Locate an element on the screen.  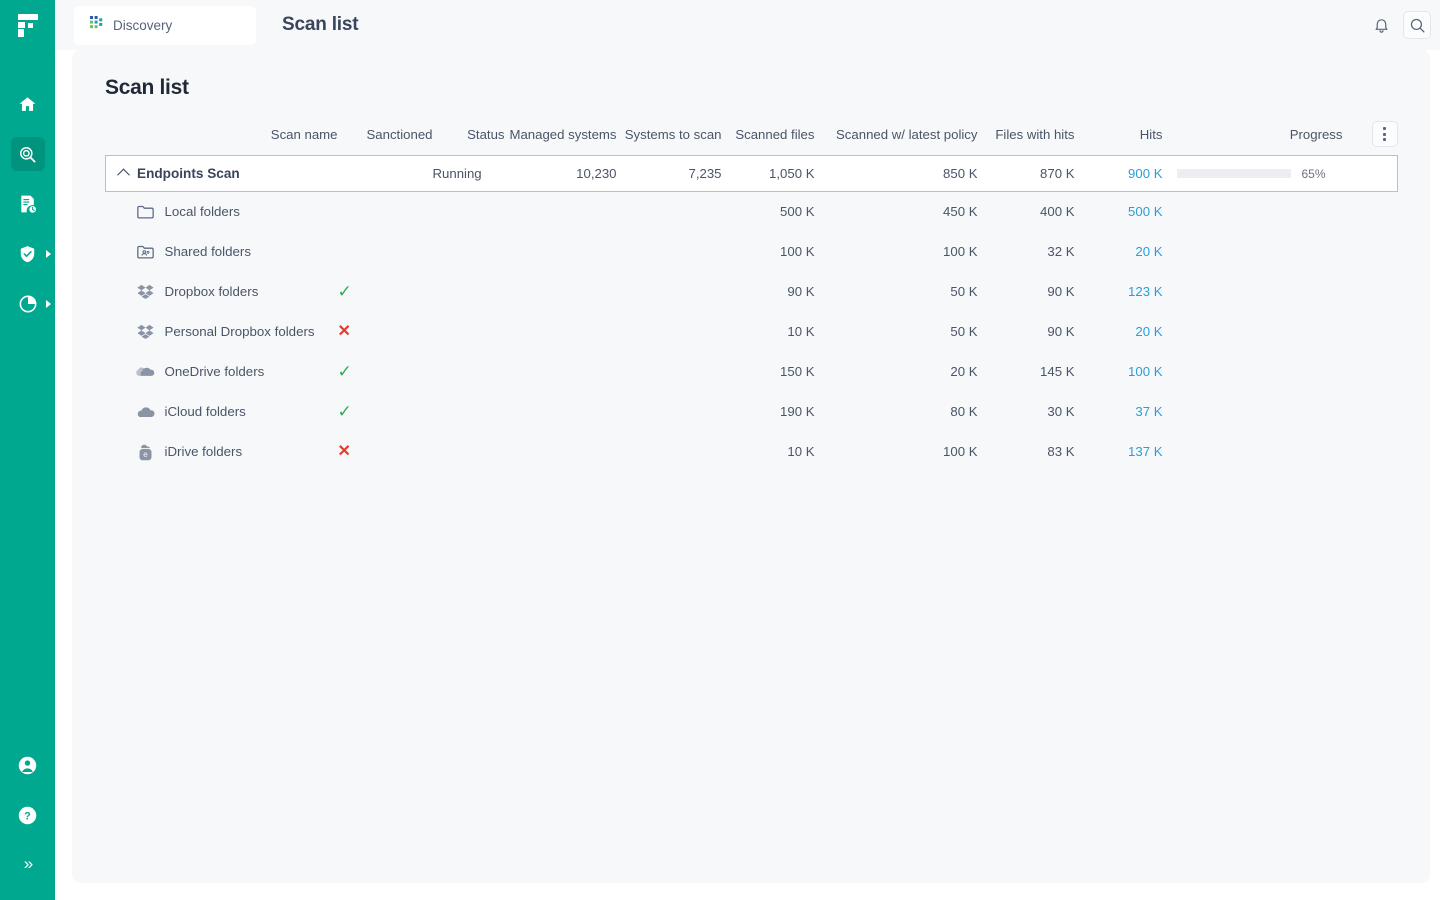
sidebar-item-protection is located at coordinates (27, 254).